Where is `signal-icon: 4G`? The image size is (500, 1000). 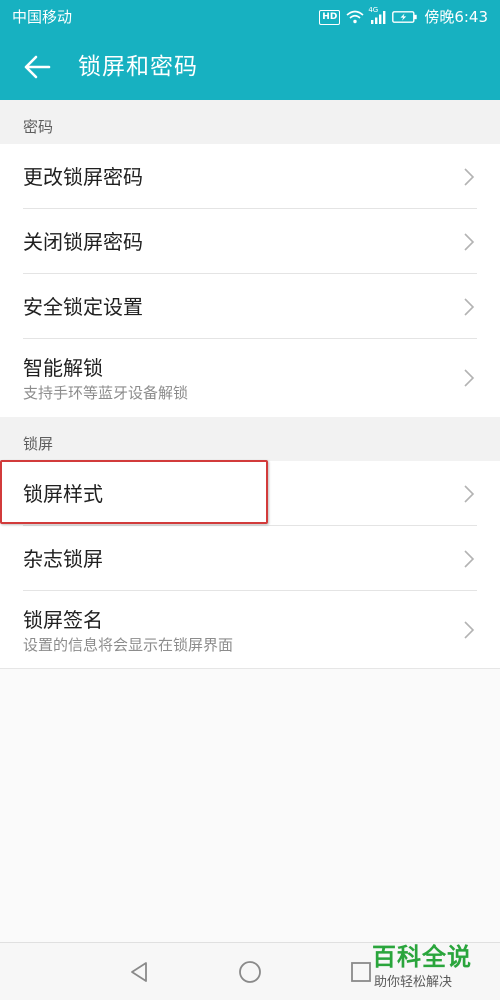 signal-icon: 4G is located at coordinates (377, 15).